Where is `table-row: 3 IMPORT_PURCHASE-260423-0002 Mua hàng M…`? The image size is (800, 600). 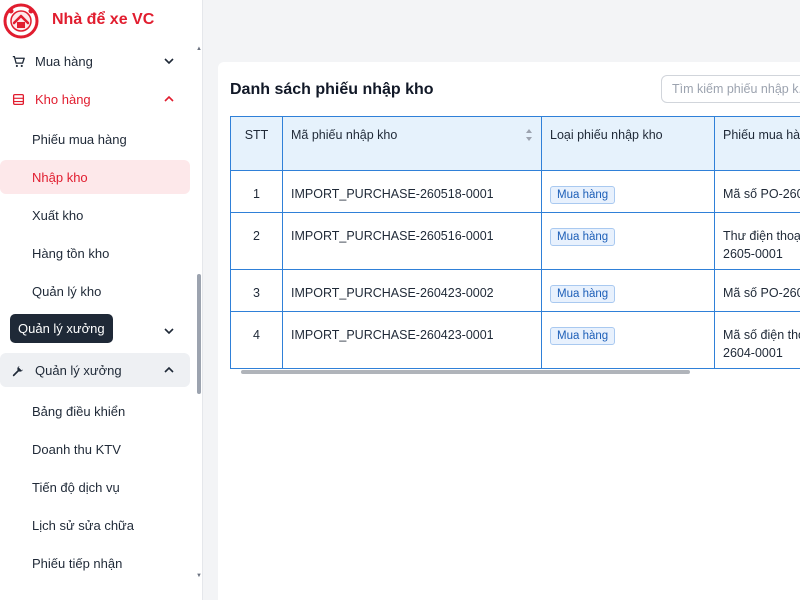
table-row: 3 IMPORT_PURCHASE-260423-0002 Mua hàng M… is located at coordinates (515, 290).